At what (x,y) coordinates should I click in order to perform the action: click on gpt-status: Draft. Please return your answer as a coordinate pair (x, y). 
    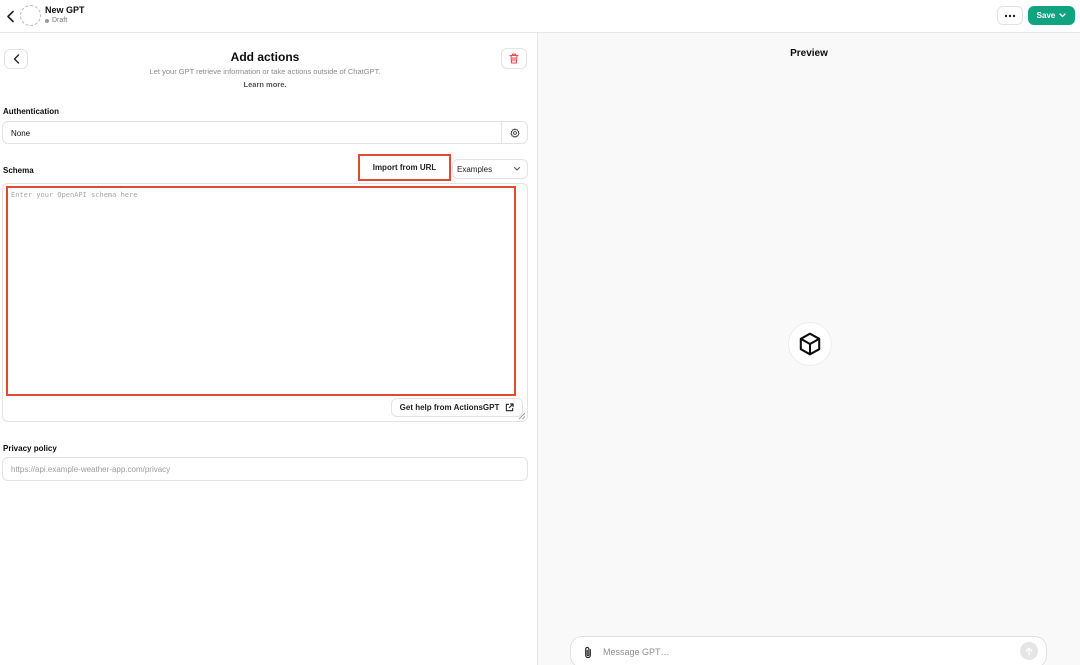
    Looking at the image, I should click on (56, 20).